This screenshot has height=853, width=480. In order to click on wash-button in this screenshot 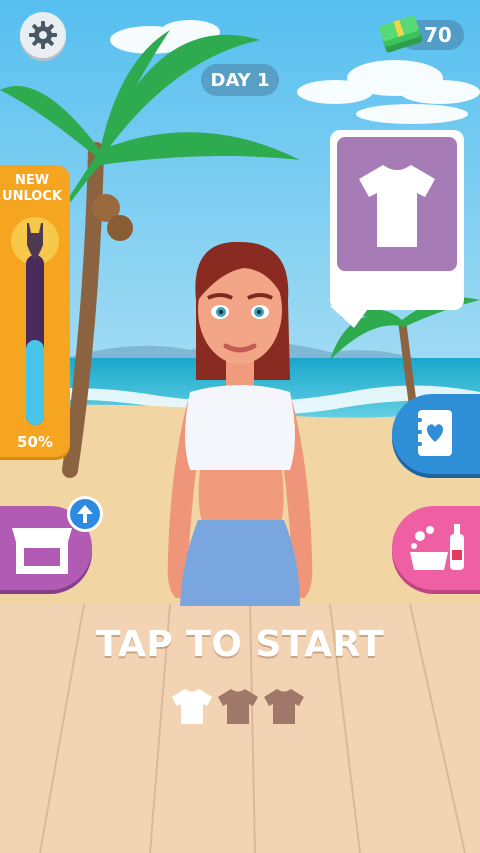, I will do `click(436, 548)`.